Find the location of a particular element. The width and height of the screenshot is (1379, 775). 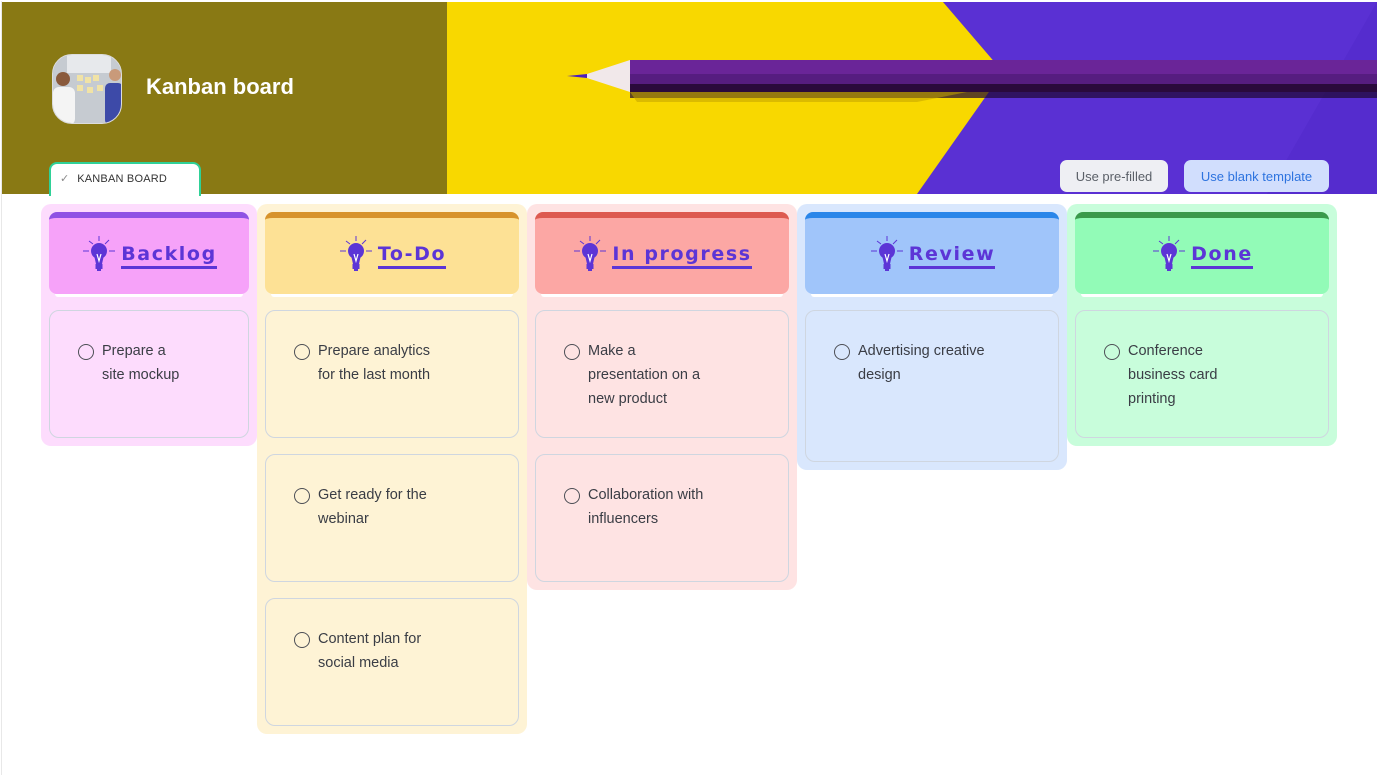

task-text-line: Content plan for is located at coordinates (370, 639).